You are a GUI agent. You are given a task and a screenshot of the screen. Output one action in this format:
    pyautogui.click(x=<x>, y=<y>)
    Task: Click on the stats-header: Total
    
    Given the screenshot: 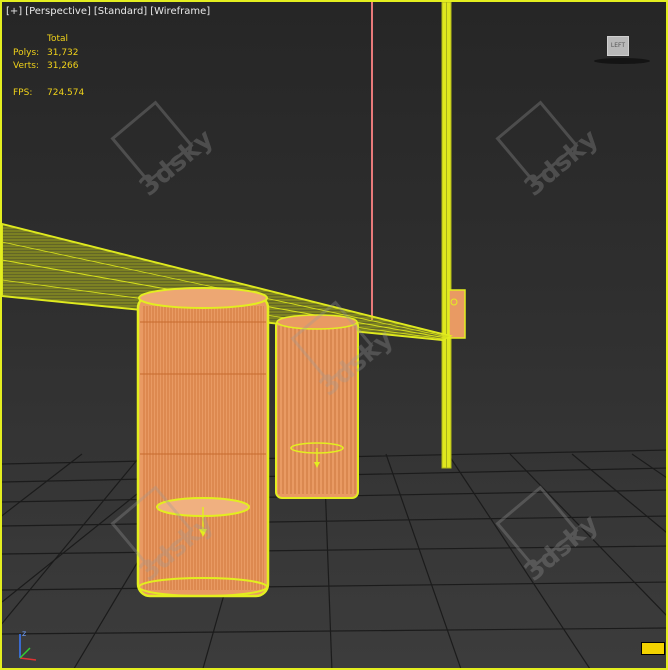 What is the action you would take?
    pyautogui.click(x=58, y=39)
    